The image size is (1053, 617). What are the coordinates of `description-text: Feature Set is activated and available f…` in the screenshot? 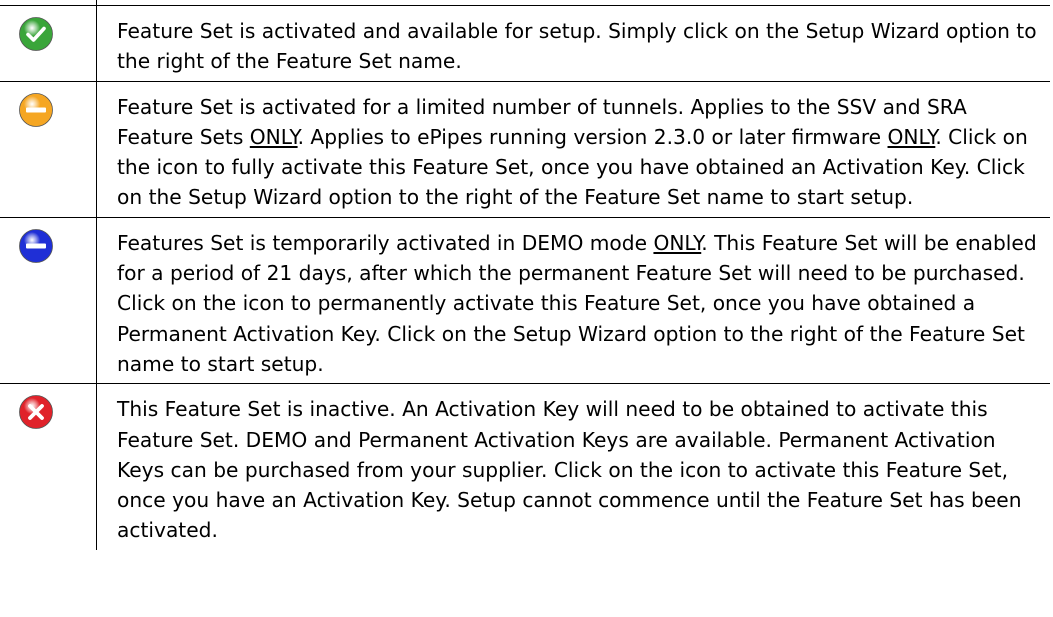 It's located at (577, 46).